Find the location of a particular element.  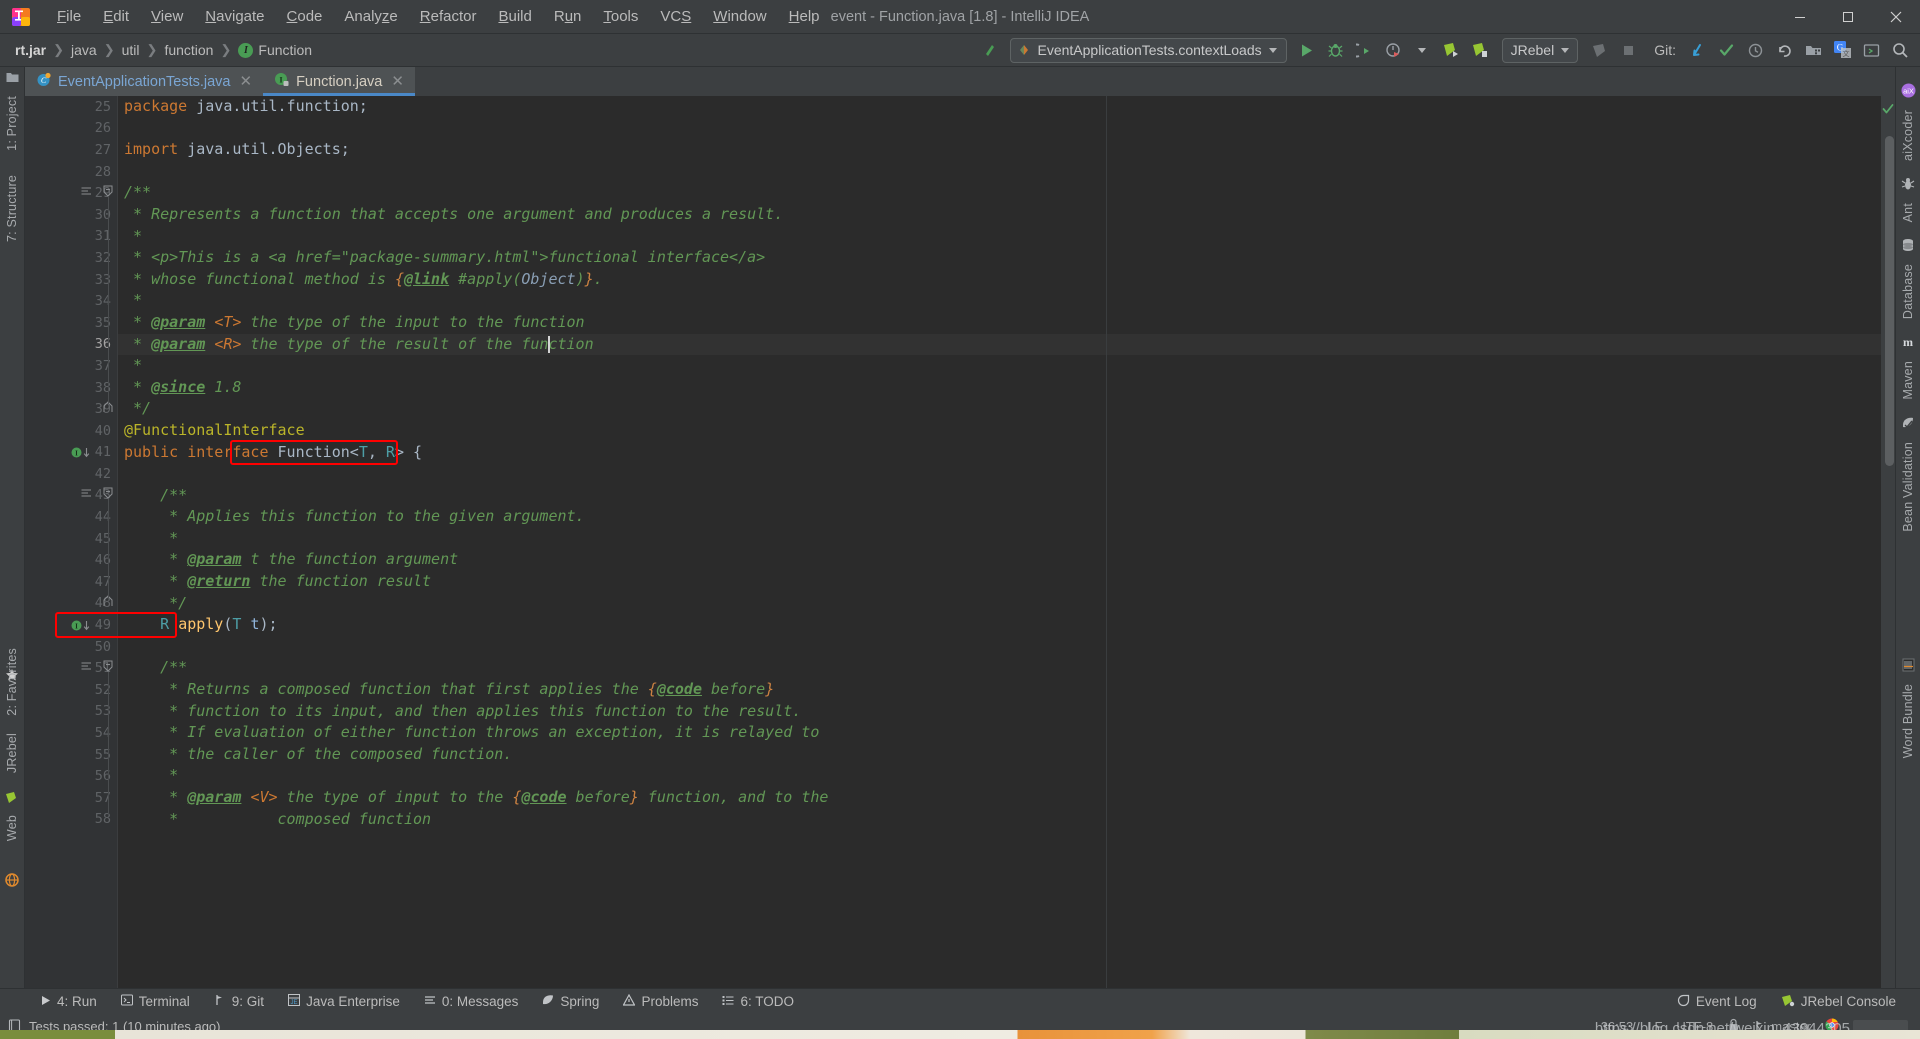

gutter-line: 28 is located at coordinates (71, 172).